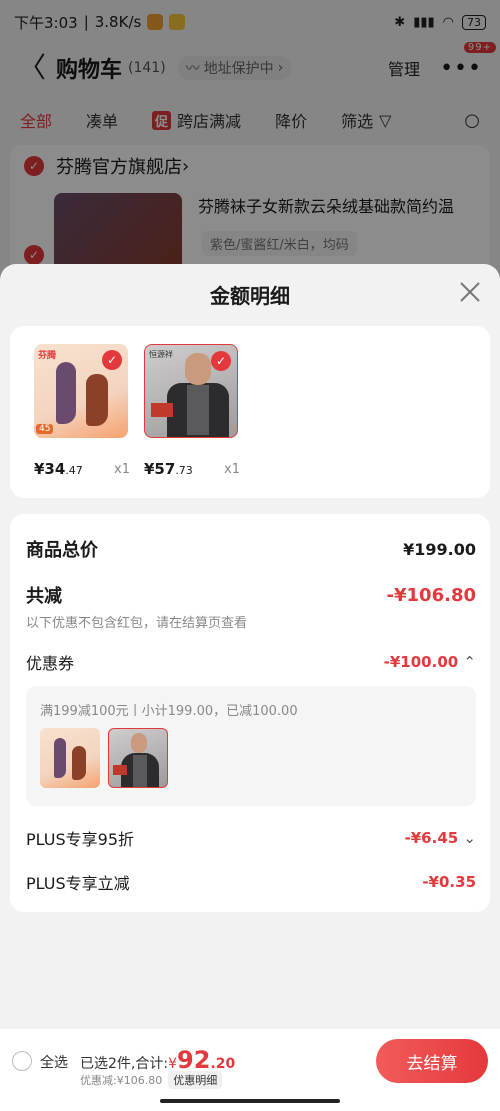 This screenshot has width=500, height=1111. Describe the element at coordinates (251, 882) in the screenshot. I see `plus-instant-row: PLUS专享立减 -¥0.35` at that location.